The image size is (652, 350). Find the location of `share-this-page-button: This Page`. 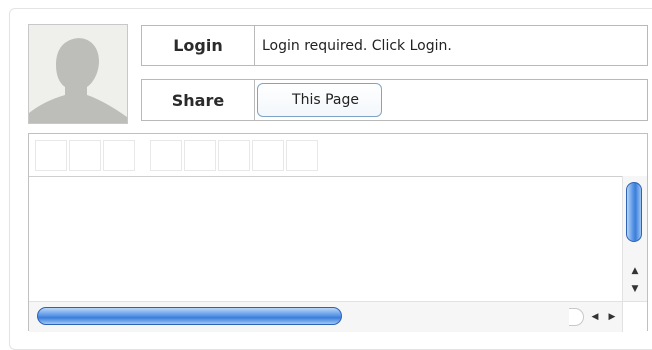

share-this-page-button: This Page is located at coordinates (319, 100).